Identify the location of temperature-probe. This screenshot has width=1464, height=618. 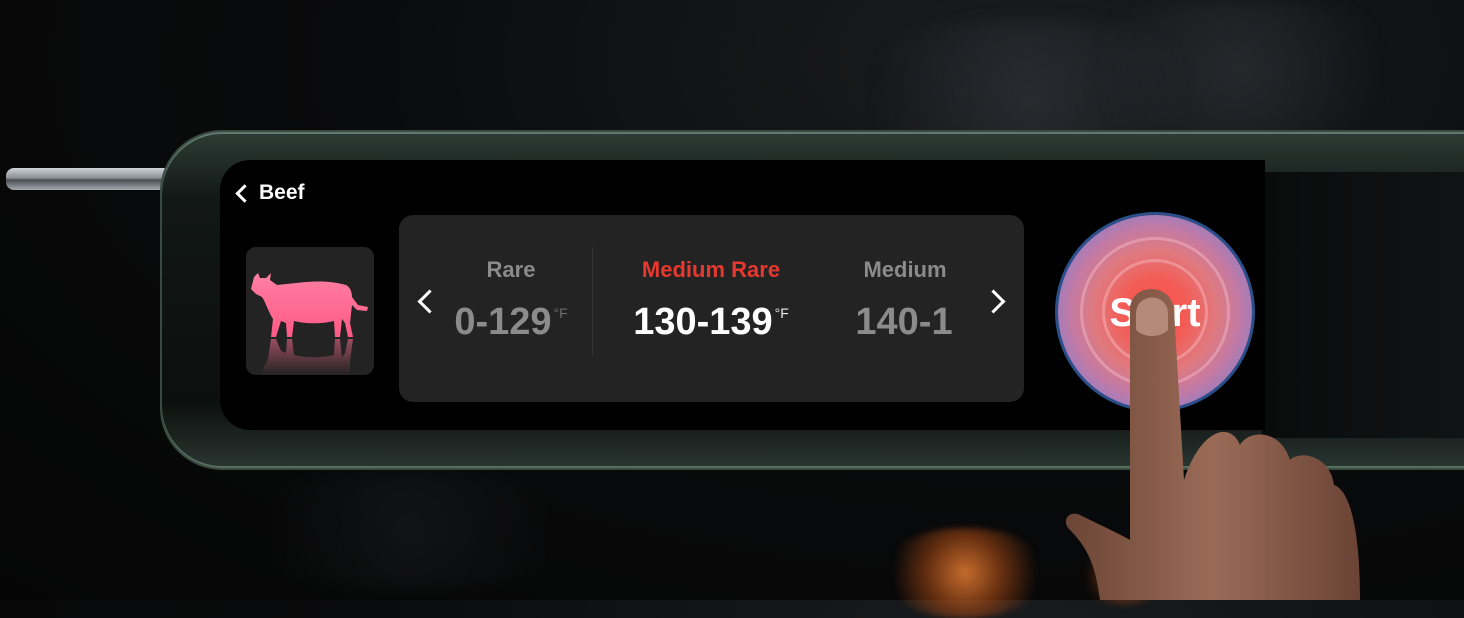
(96, 179).